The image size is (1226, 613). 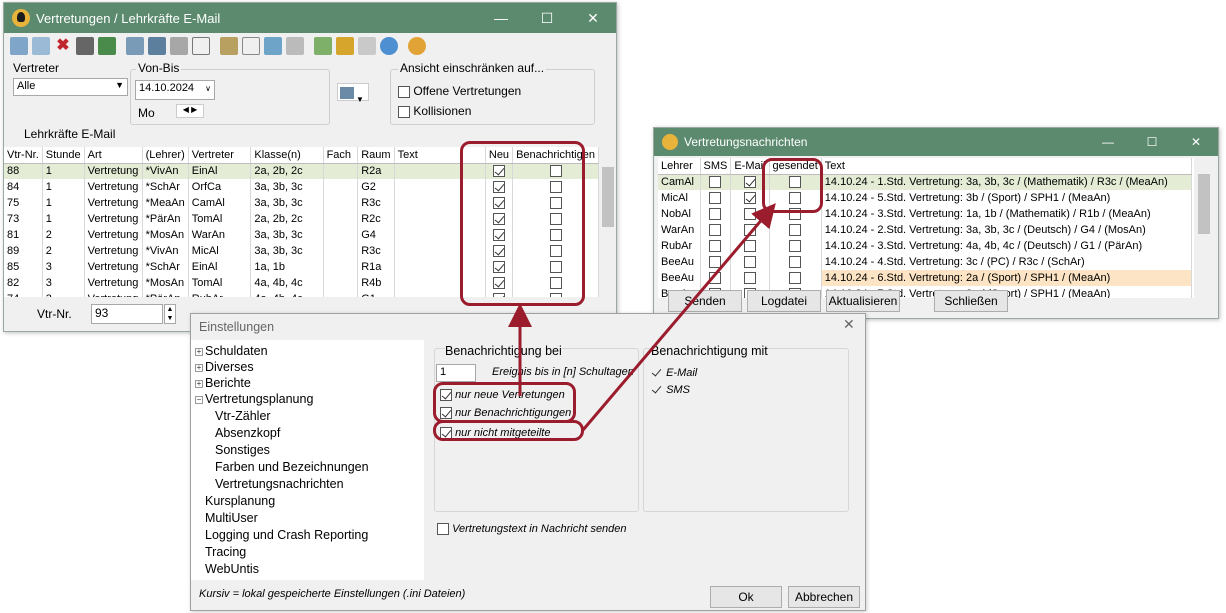 I want to click on annotation-arrows, so click(x=642, y=317).